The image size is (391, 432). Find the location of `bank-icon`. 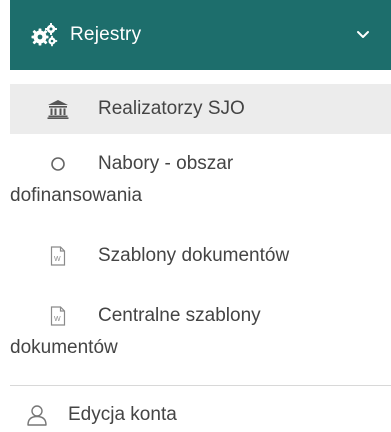

bank-icon is located at coordinates (58, 109).